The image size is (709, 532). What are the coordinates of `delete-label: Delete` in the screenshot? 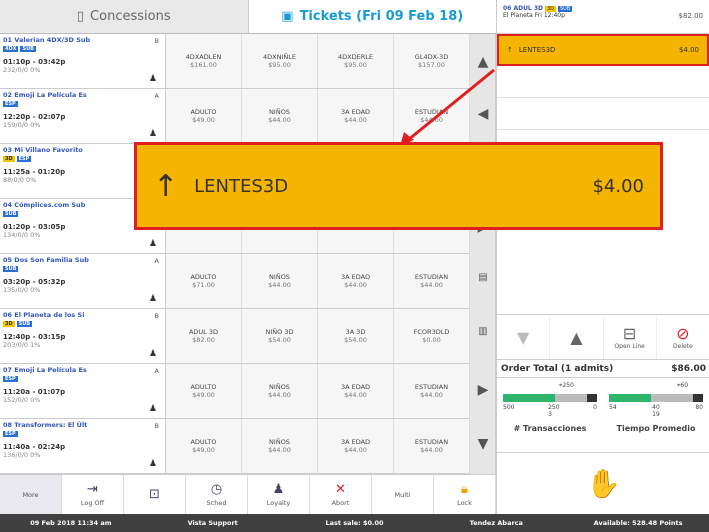 It's located at (683, 346).